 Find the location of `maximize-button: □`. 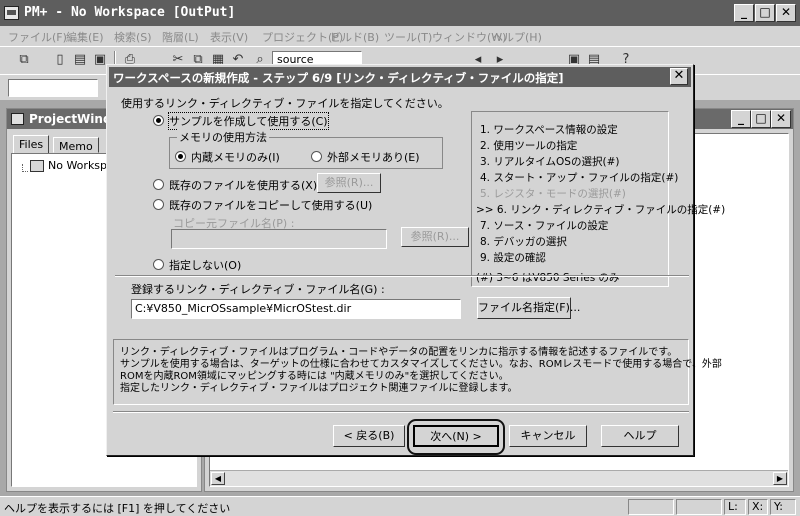

maximize-button: □ is located at coordinates (765, 13).